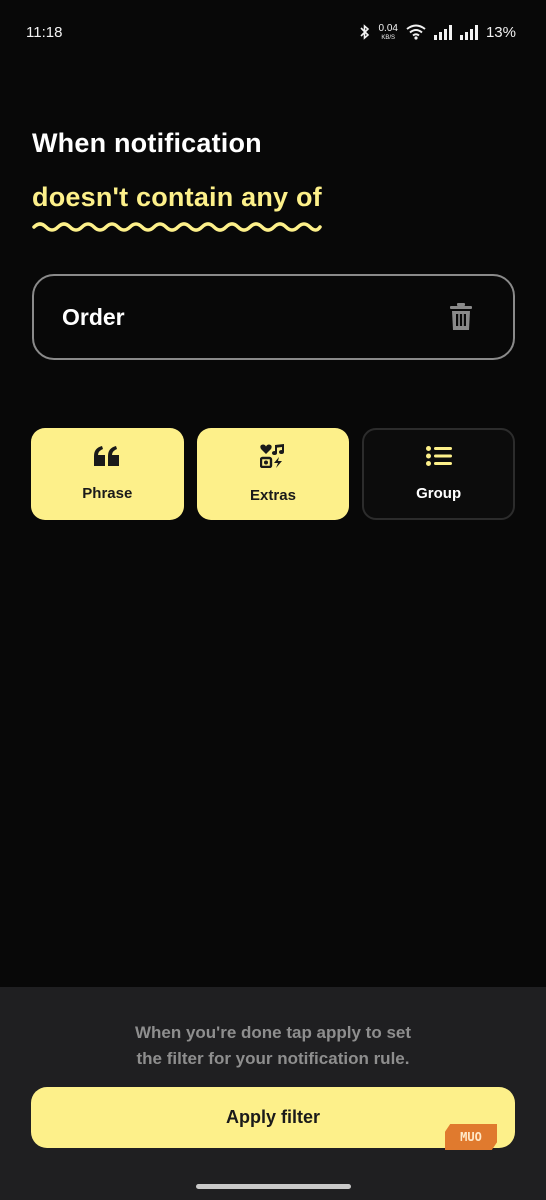 The width and height of the screenshot is (546, 1200). What do you see at coordinates (388, 37) in the screenshot?
I see `net-speed-unit: KB/S` at bounding box center [388, 37].